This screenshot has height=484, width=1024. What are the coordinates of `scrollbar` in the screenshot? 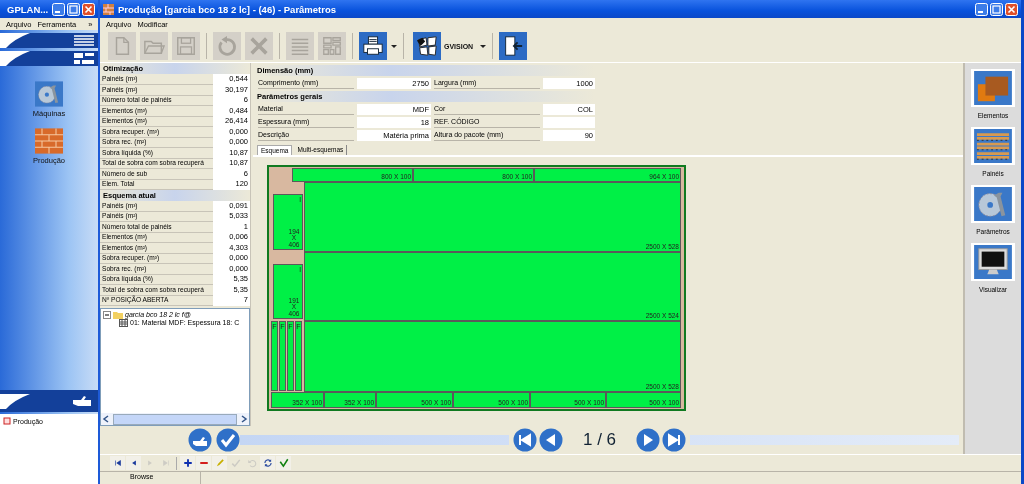 It's located at (175, 419).